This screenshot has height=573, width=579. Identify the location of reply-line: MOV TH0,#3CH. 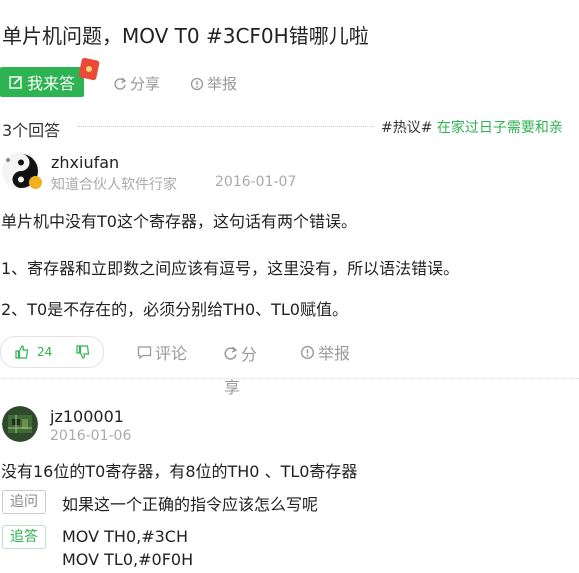
(125, 536).